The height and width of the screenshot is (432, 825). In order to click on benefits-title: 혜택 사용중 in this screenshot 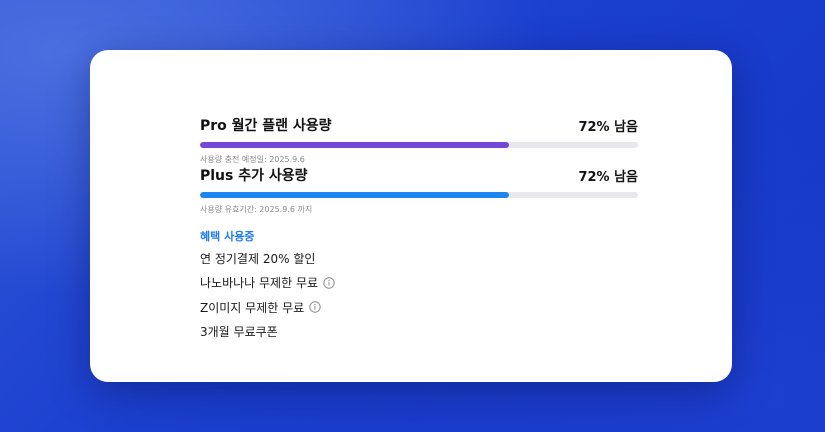, I will do `click(227, 236)`.